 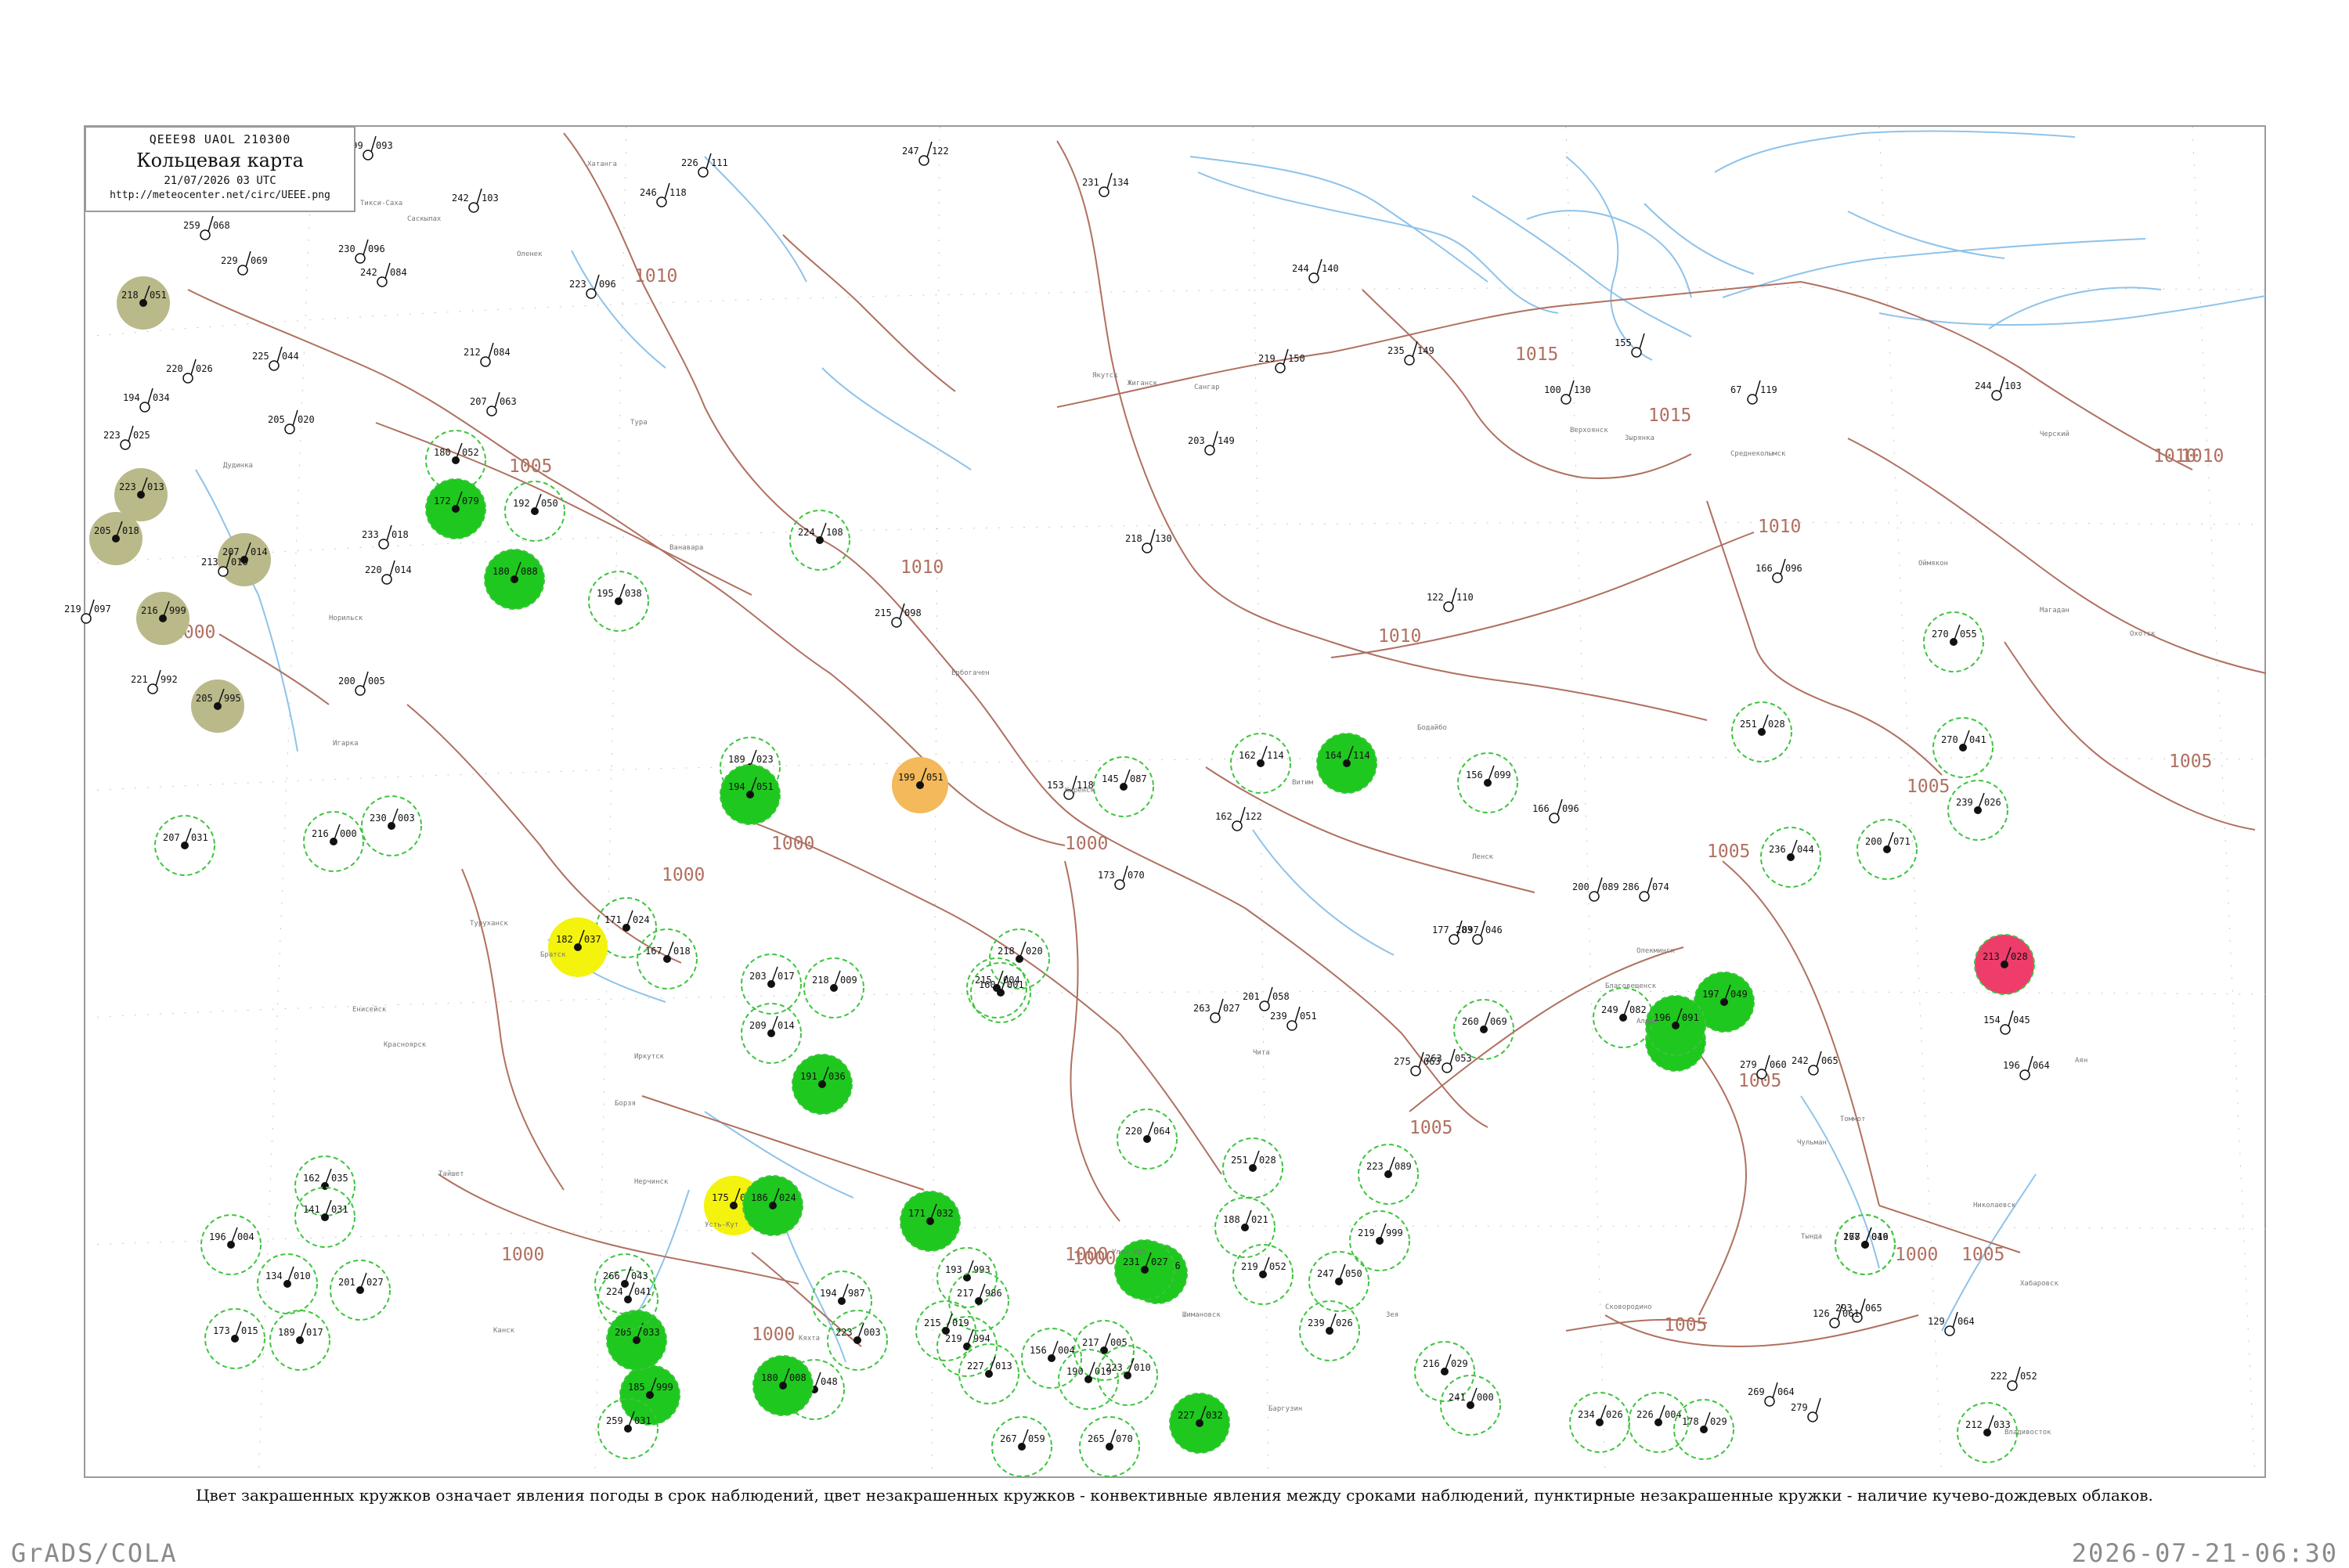 I want to click on plain-station: 219 150, so click(x=1281, y=360).